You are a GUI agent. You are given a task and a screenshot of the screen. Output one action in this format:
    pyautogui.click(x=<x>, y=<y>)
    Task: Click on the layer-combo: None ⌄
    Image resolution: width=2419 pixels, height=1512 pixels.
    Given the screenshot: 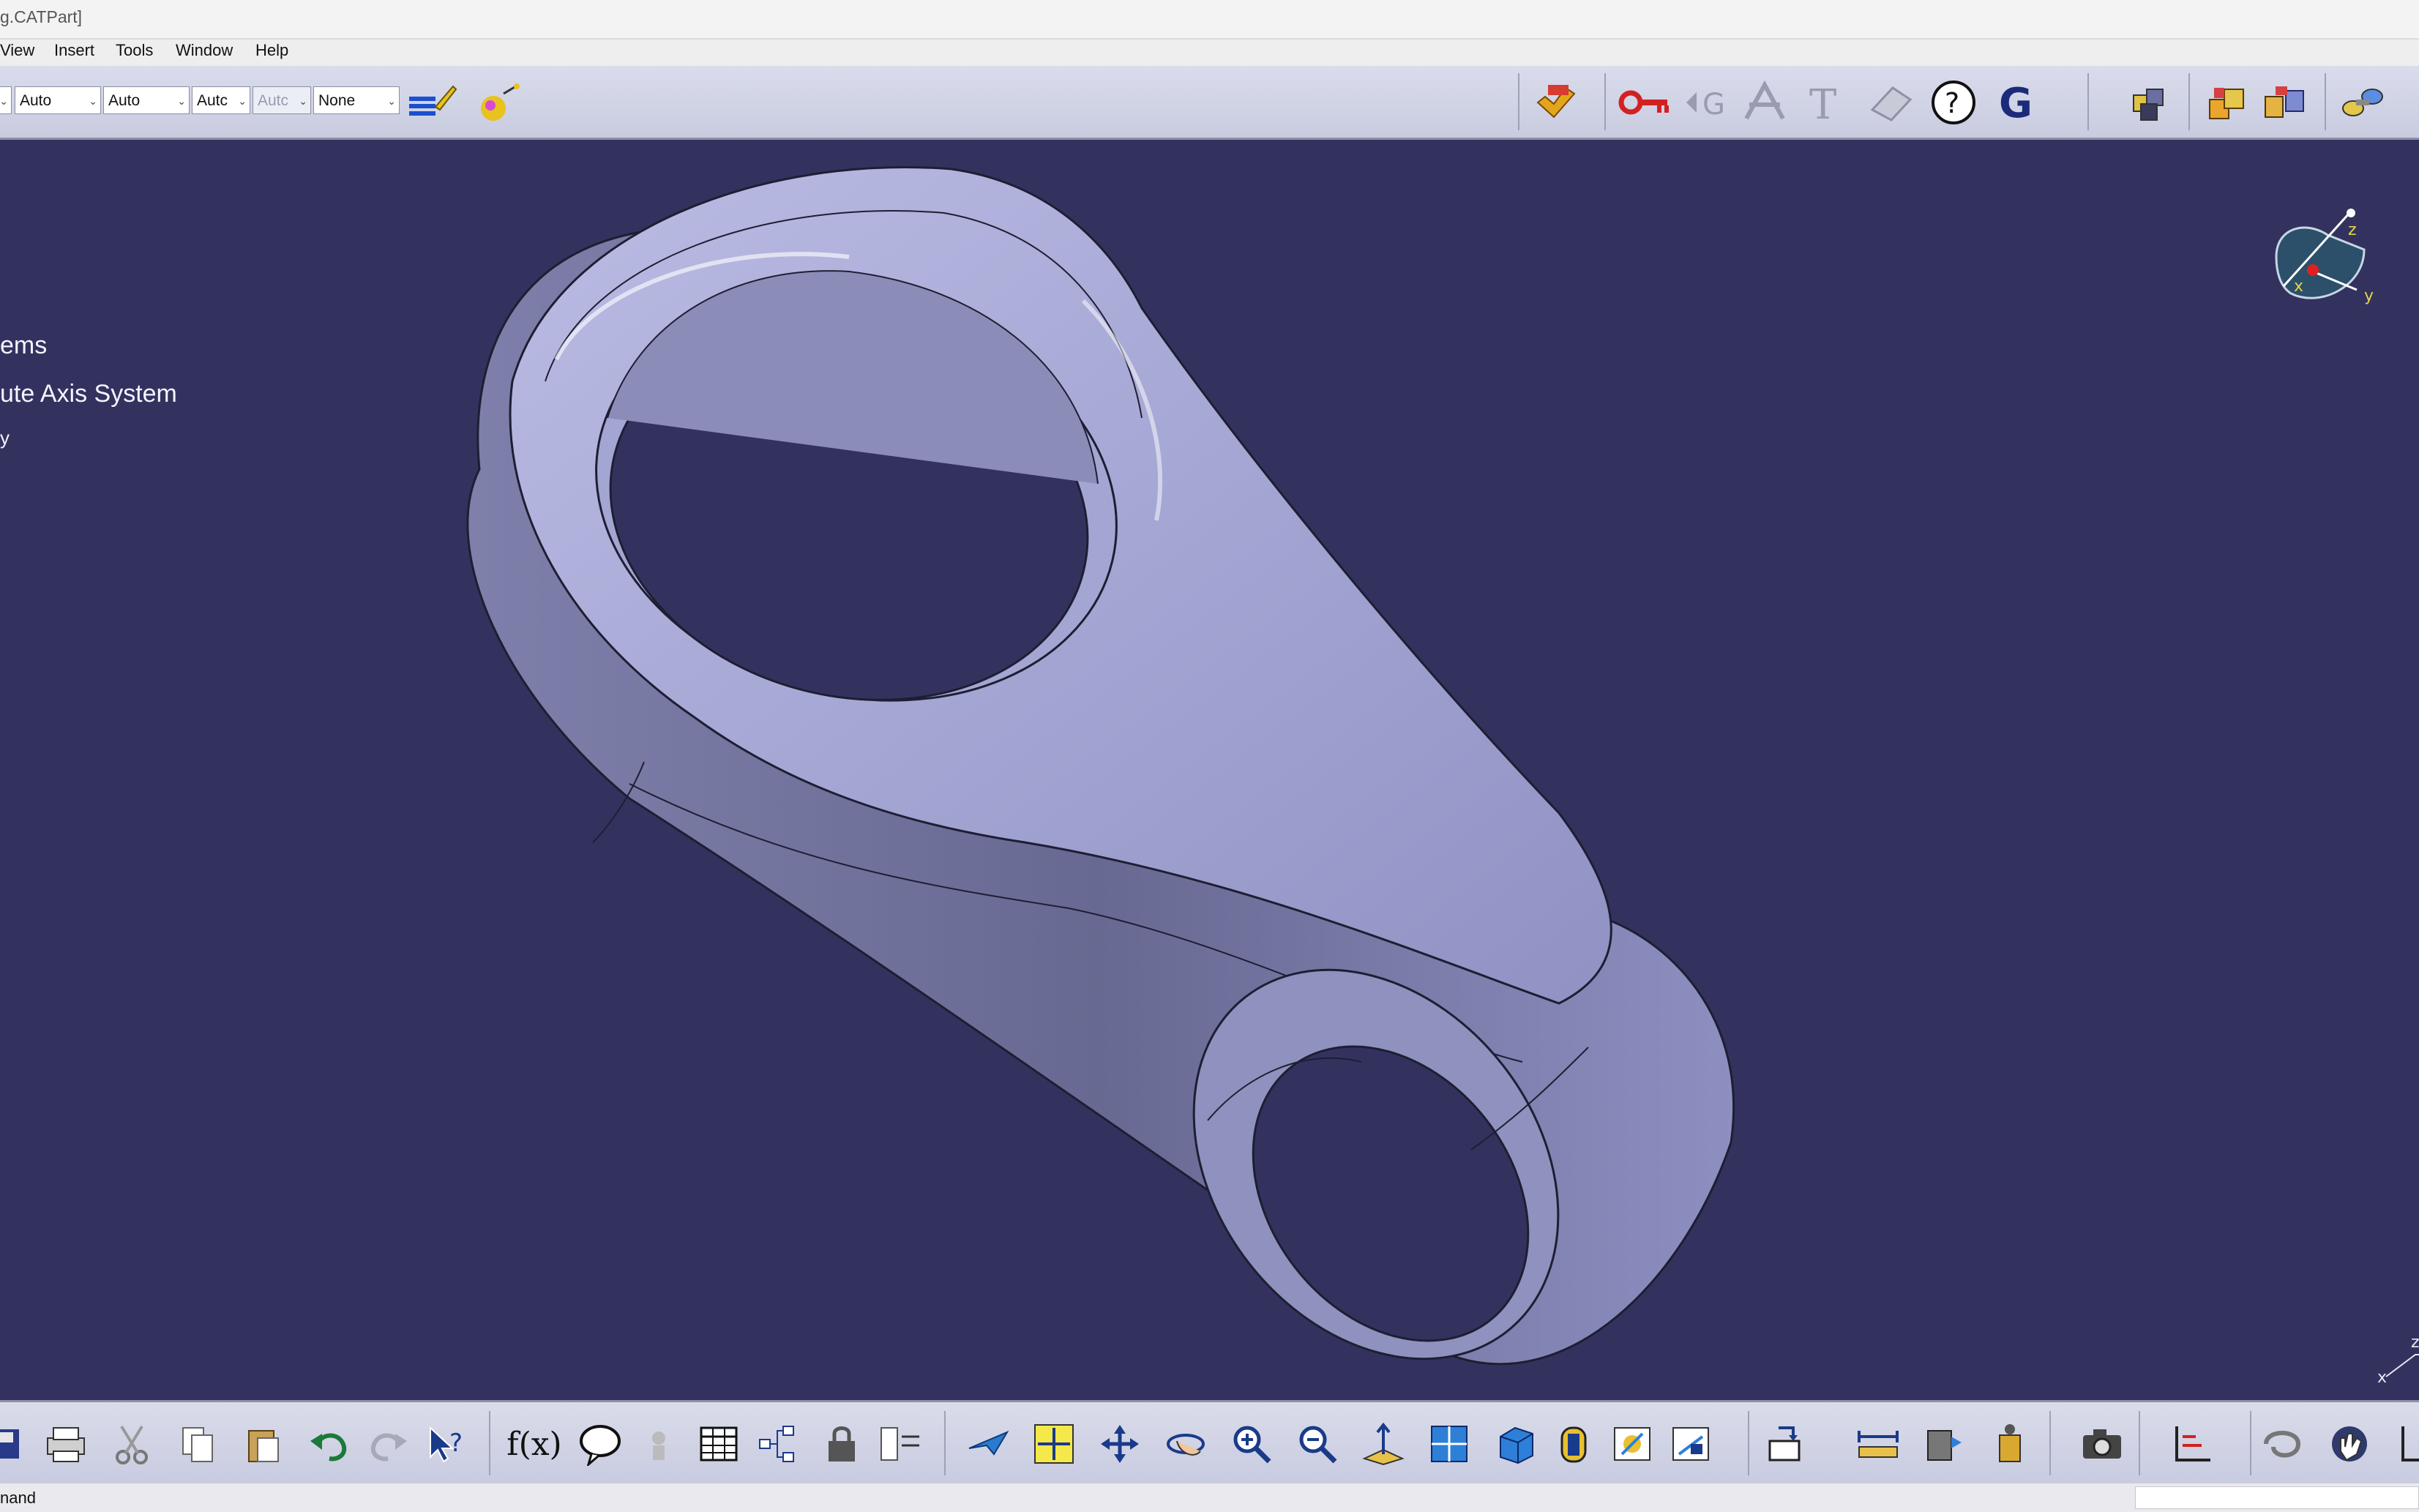 What is the action you would take?
    pyautogui.click(x=356, y=100)
    